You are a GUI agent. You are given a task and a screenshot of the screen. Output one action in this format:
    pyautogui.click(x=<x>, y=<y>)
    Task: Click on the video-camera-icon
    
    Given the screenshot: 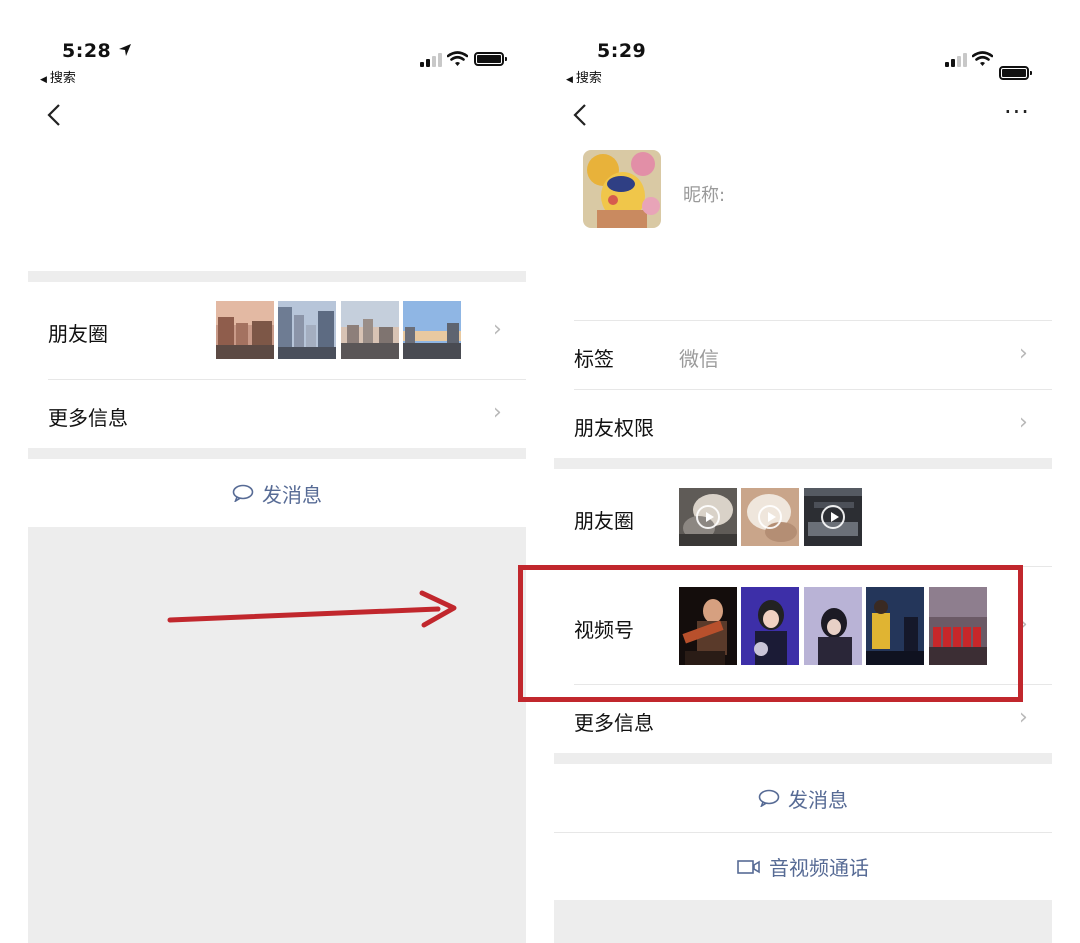 What is the action you would take?
    pyautogui.click(x=748, y=866)
    